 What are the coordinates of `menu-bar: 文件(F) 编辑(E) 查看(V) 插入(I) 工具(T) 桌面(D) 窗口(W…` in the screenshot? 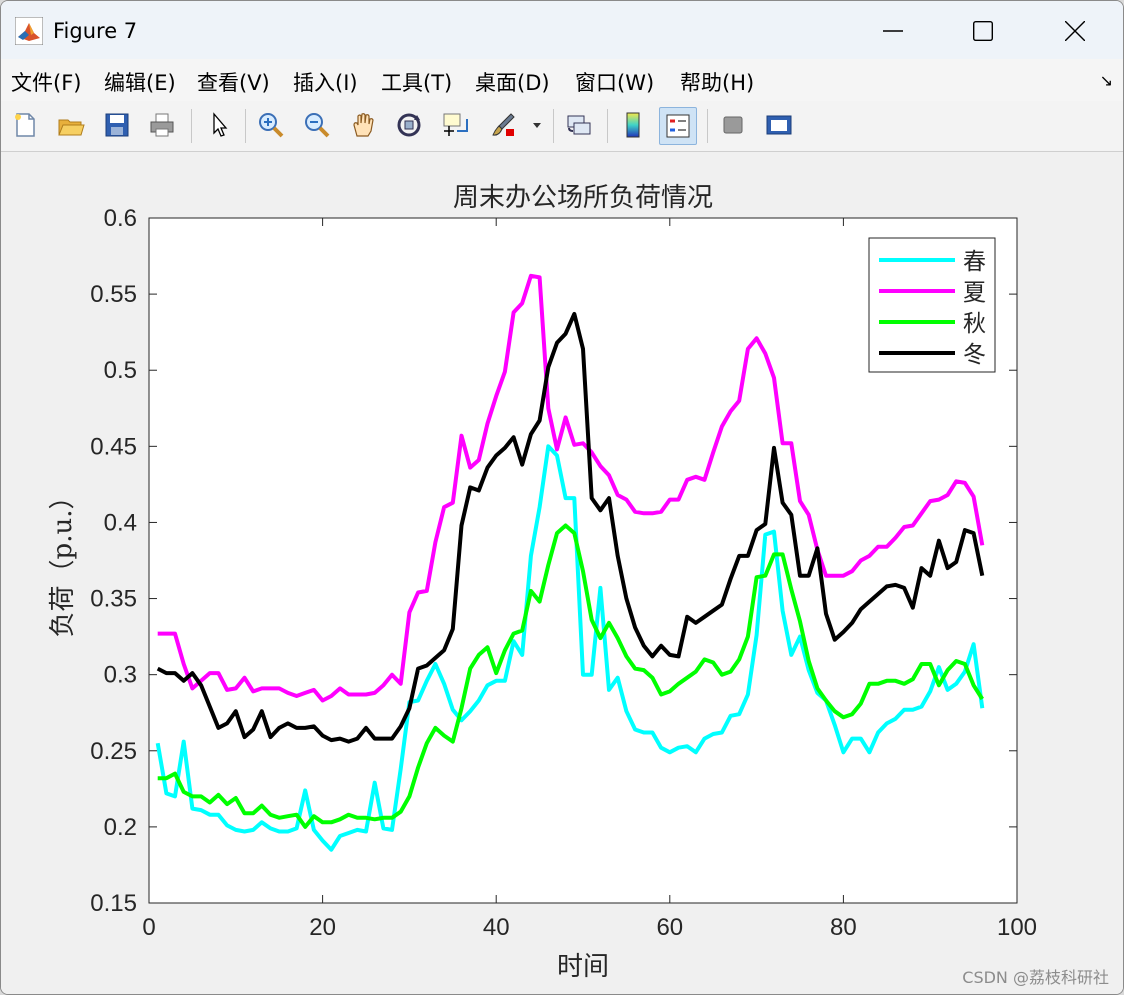 It's located at (562, 80).